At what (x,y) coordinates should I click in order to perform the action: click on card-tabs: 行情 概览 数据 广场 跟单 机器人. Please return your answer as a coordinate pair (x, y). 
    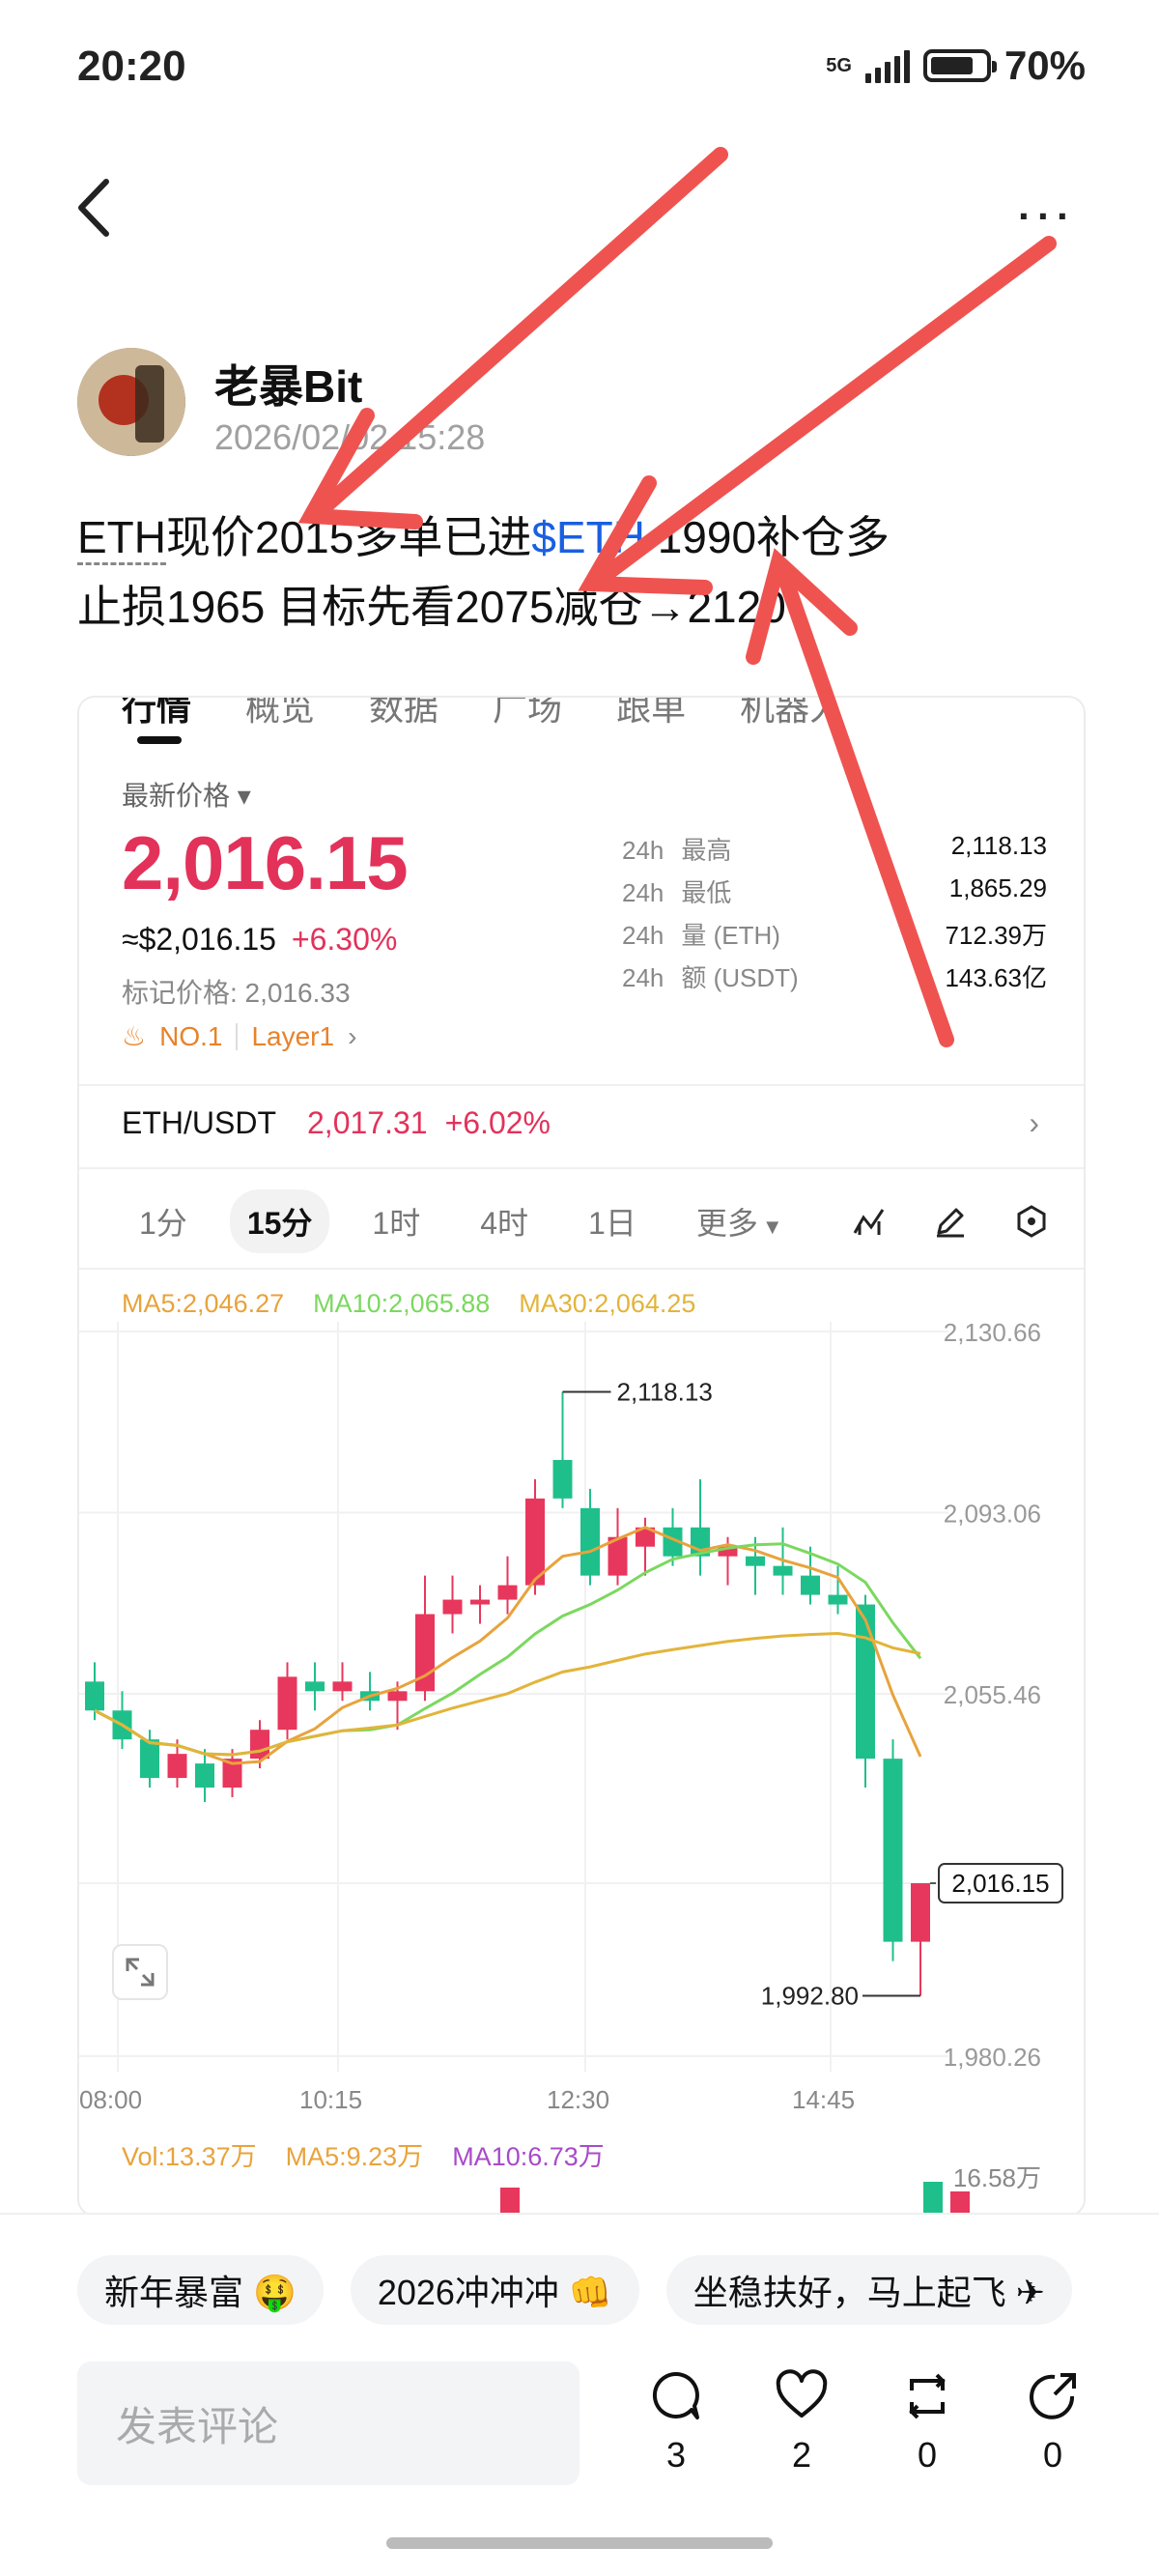
    Looking at the image, I should click on (582, 715).